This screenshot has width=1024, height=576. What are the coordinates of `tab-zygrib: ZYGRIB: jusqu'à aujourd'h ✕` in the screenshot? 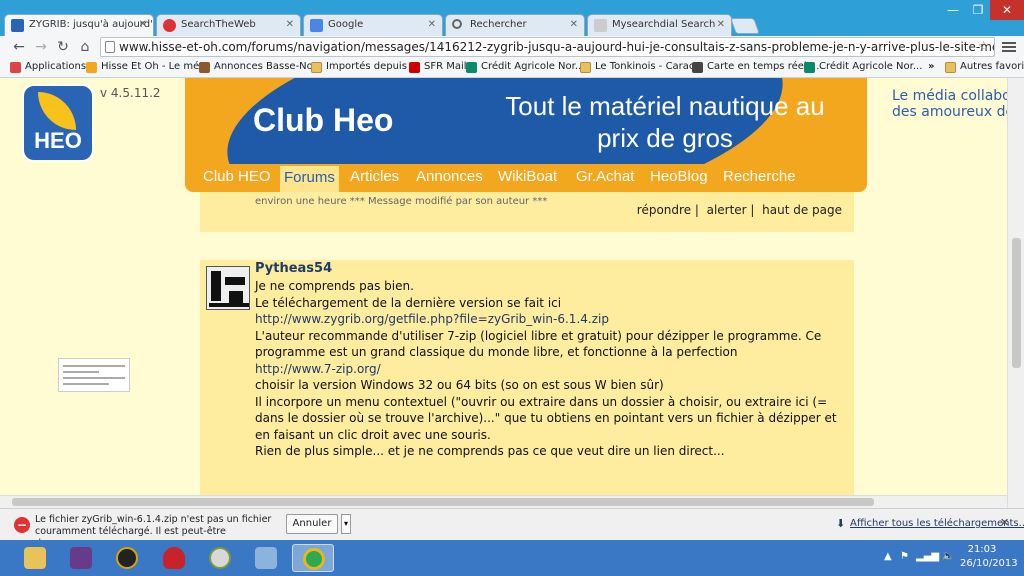 It's located at (79, 25).